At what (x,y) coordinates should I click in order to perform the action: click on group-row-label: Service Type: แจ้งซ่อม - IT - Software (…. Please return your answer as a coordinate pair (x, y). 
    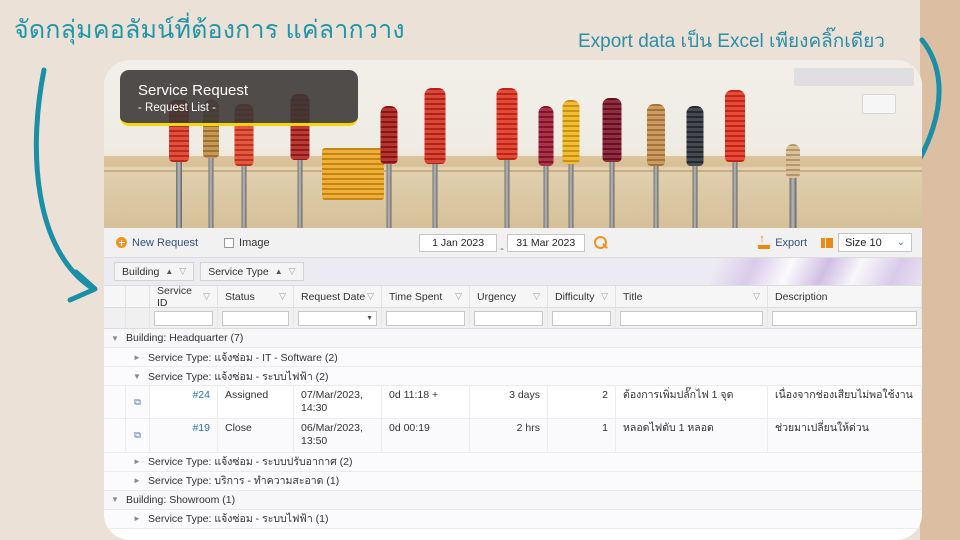
    Looking at the image, I should click on (243, 357).